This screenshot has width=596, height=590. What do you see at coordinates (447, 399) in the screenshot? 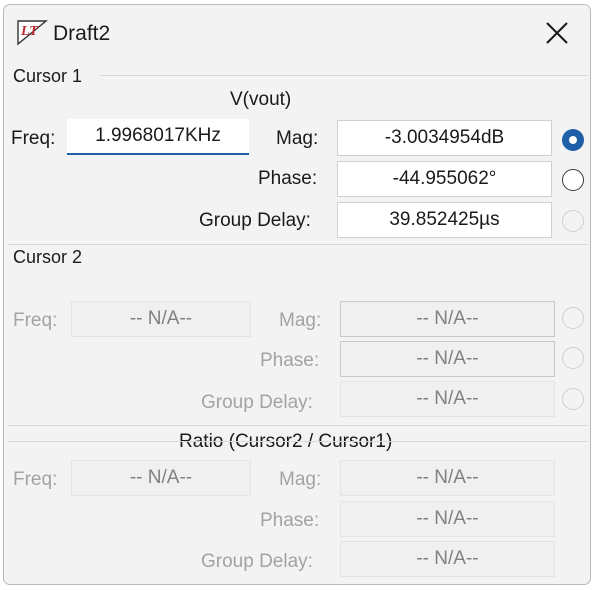
I see `cursor2-group-delay-field: -- N/A--` at bounding box center [447, 399].